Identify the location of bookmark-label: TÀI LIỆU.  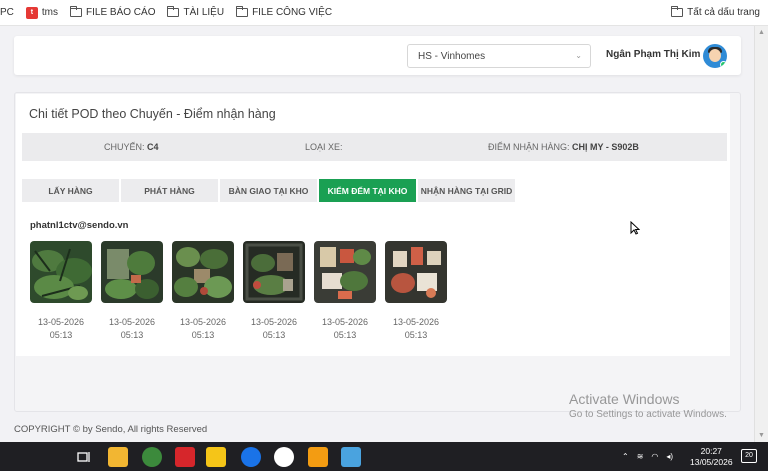
(204, 12).